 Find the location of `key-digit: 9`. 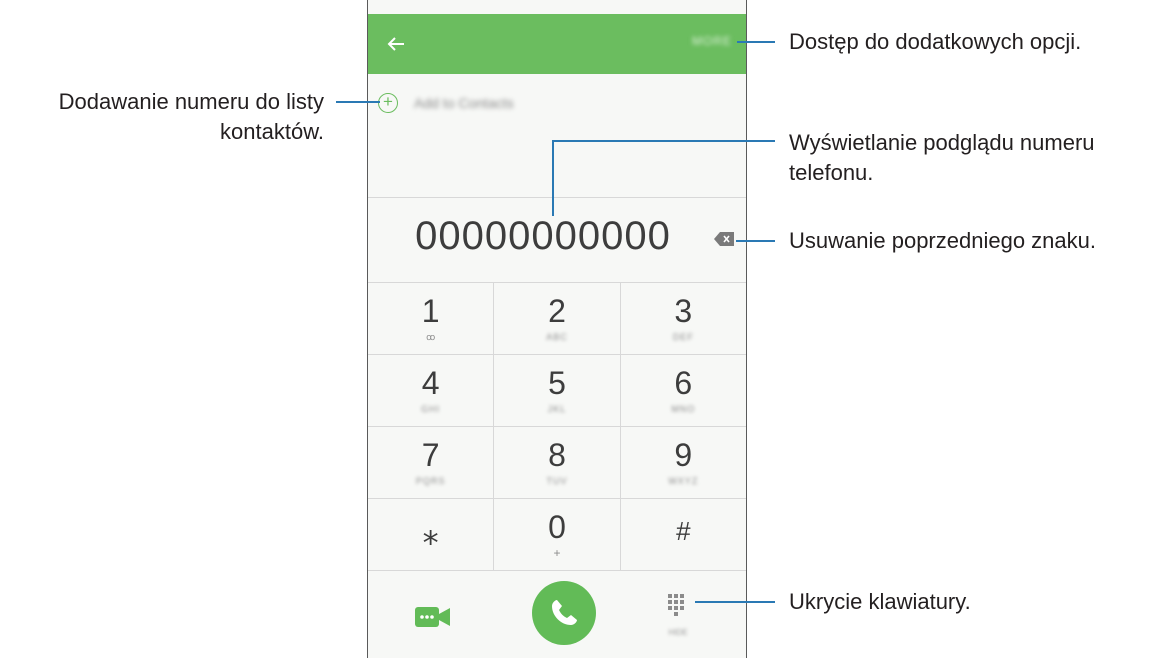

key-digit: 9 is located at coordinates (683, 455).